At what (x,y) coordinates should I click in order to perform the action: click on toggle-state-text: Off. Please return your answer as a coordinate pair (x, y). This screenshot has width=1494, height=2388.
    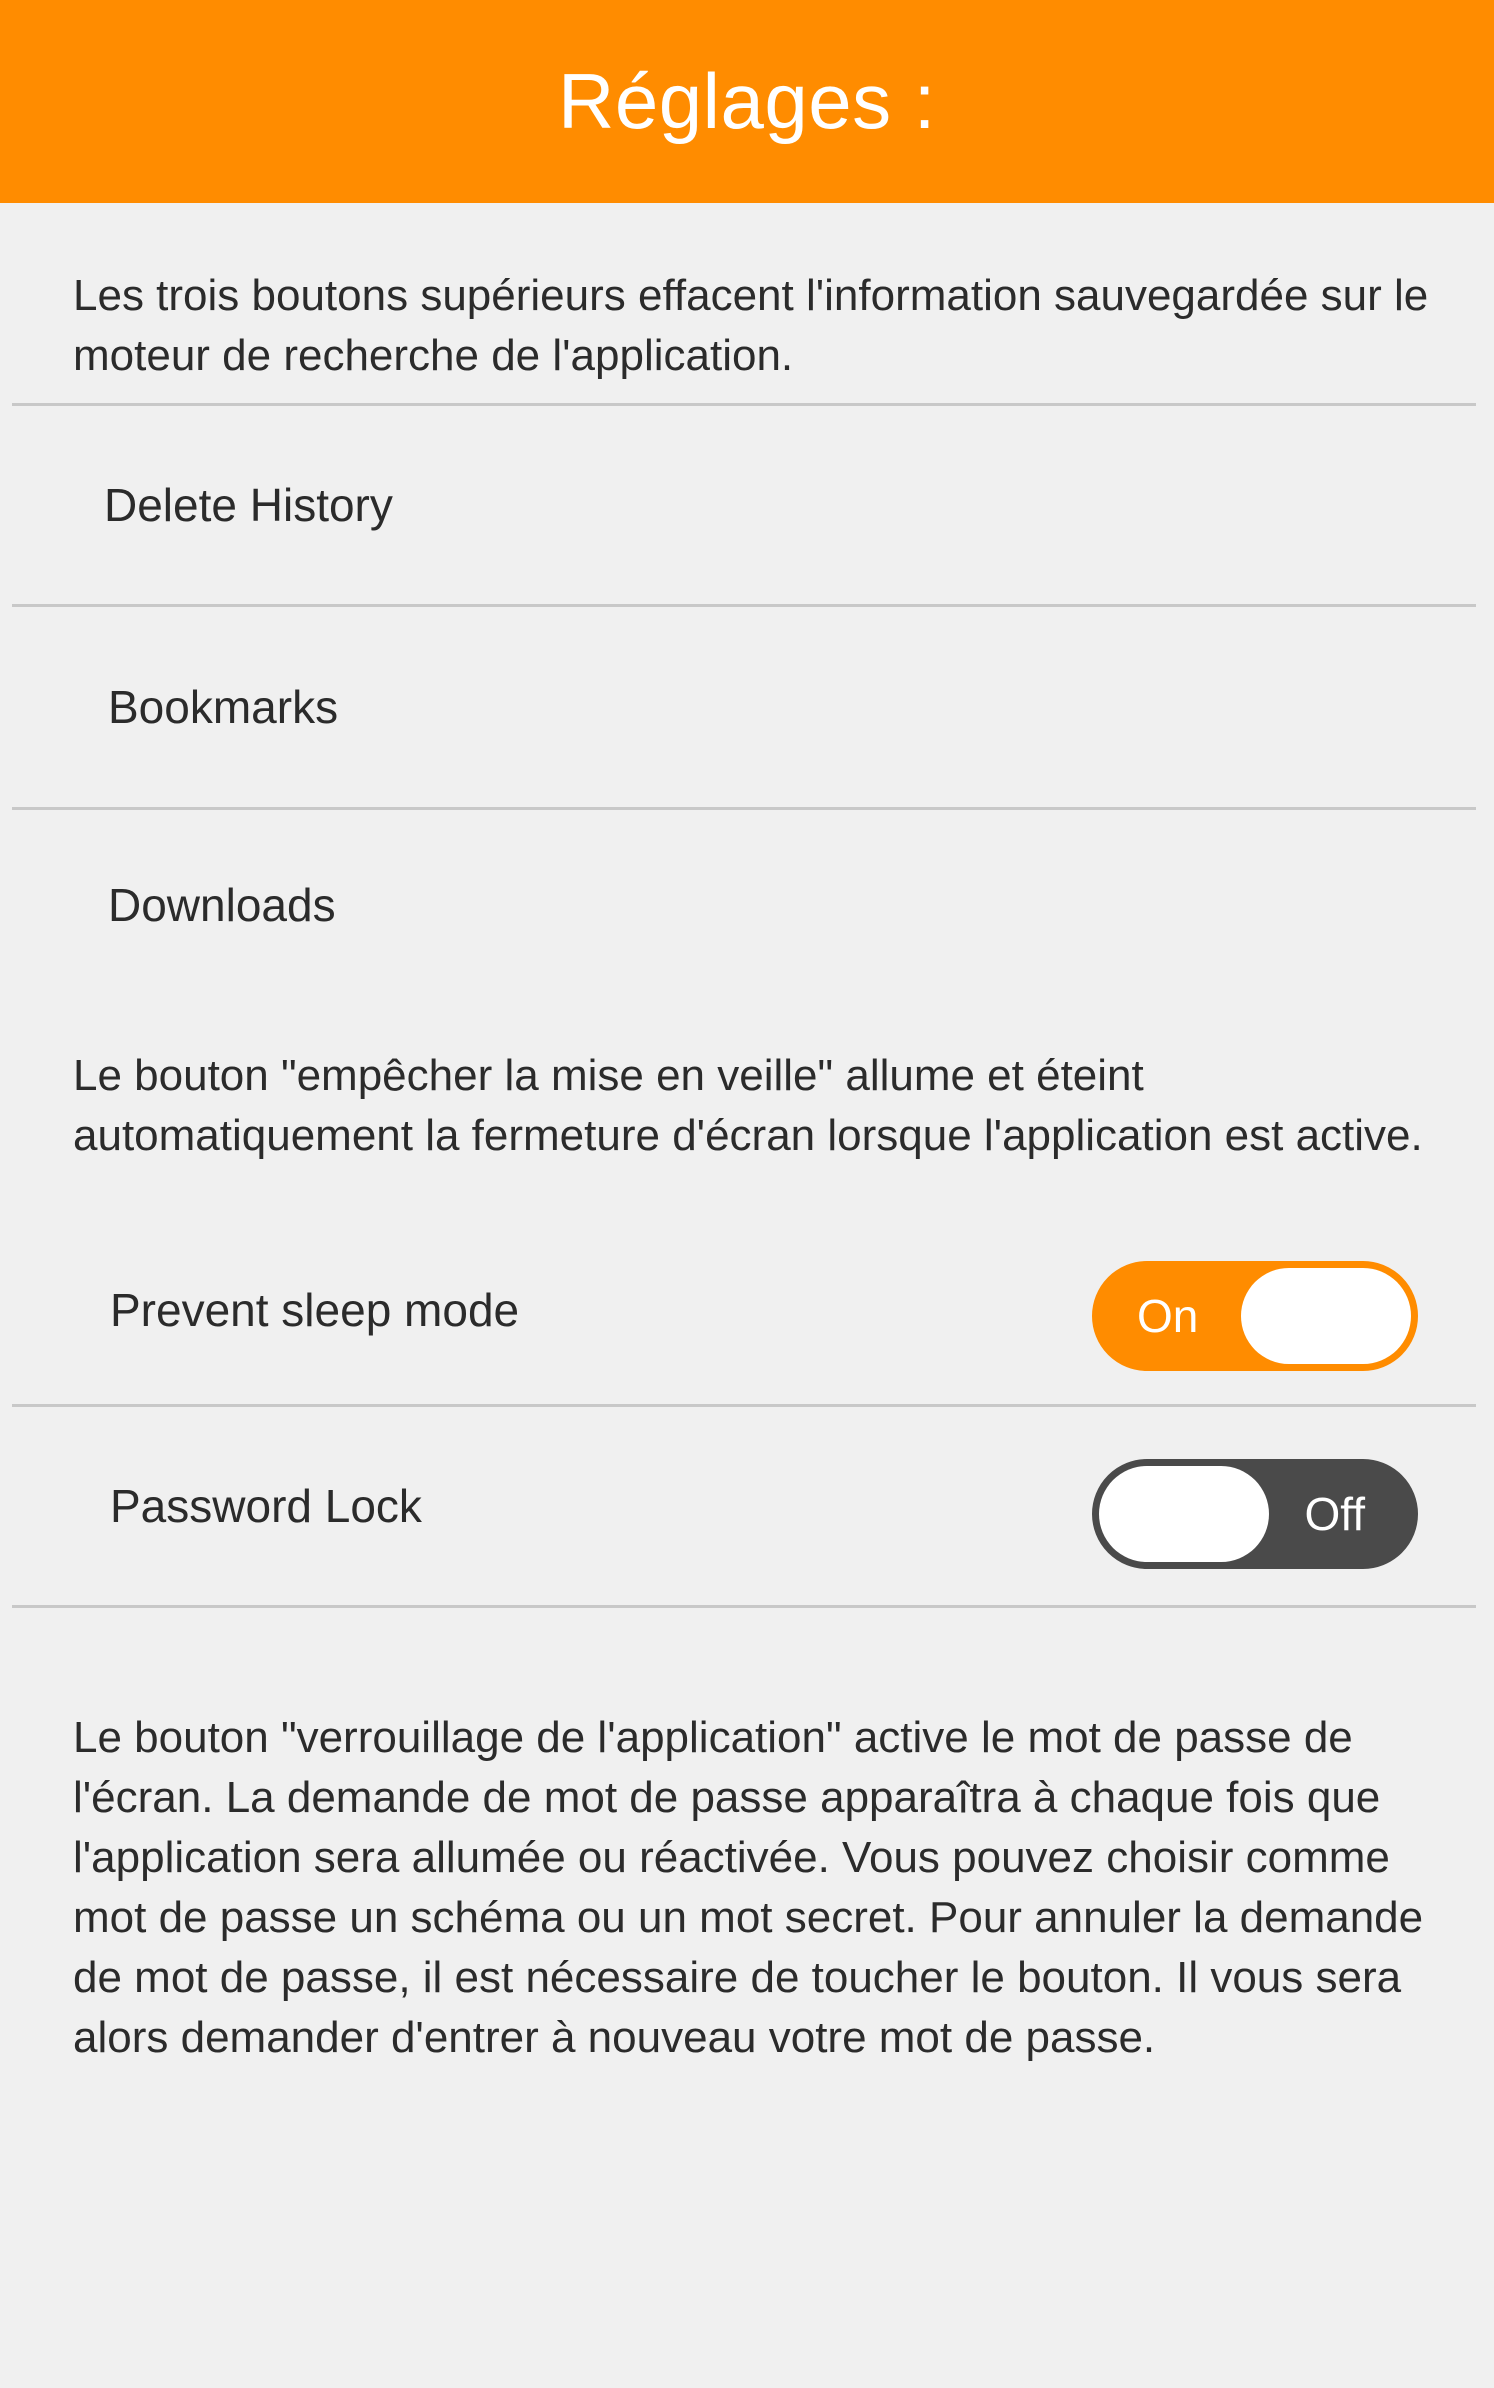
    Looking at the image, I should click on (1334, 1514).